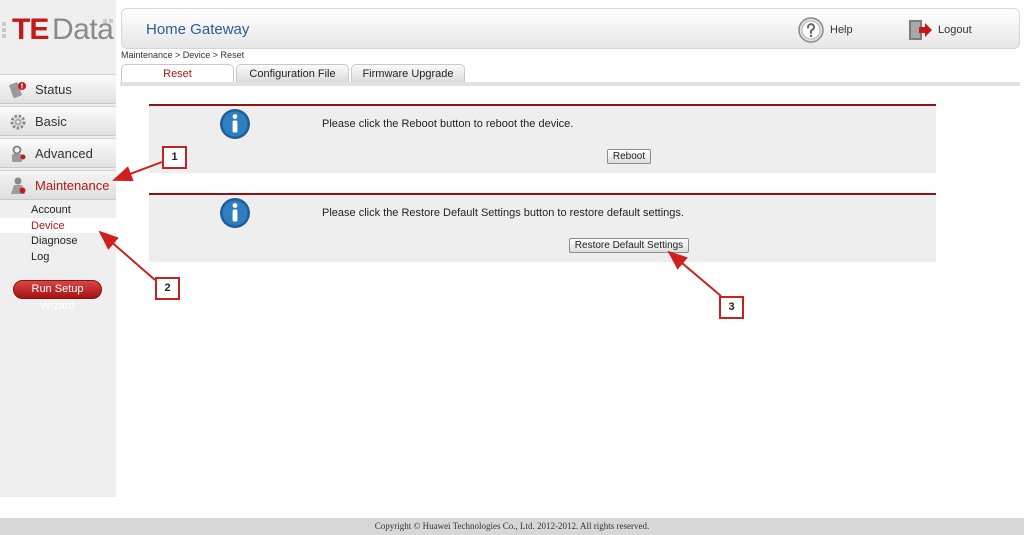 The height and width of the screenshot is (535, 1024). I want to click on breadcrumb: Maintenance > Device > Reset, so click(183, 55).